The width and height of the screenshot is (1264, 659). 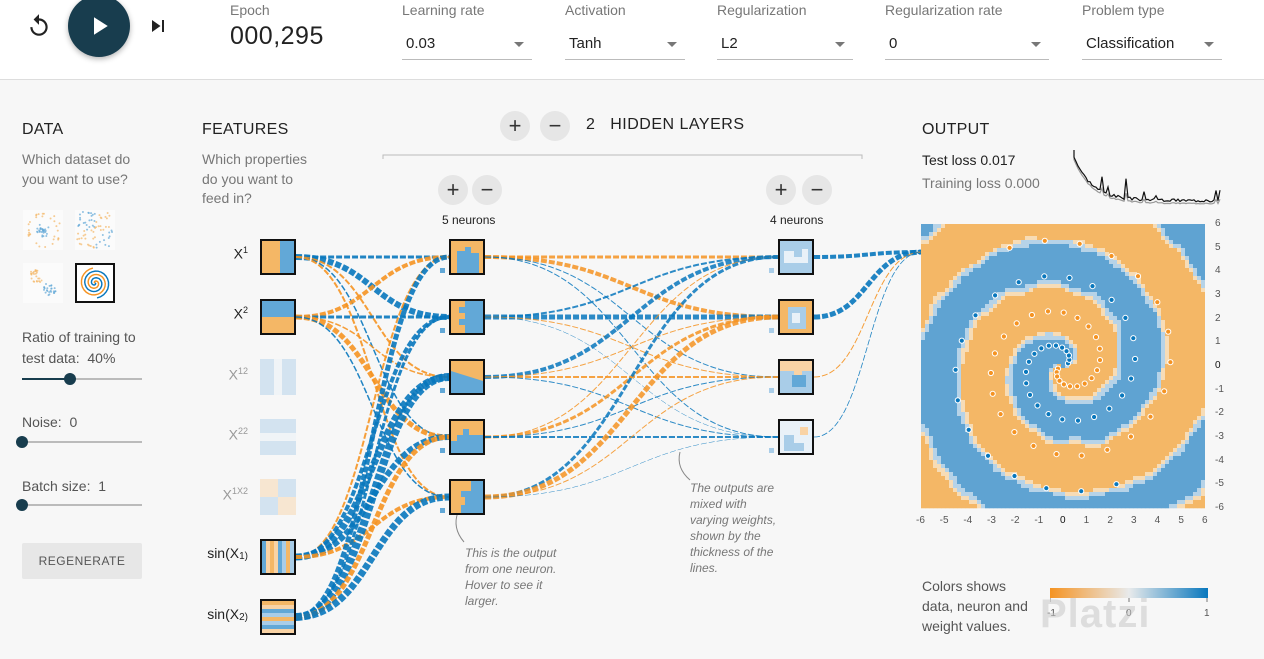 What do you see at coordinates (278, 497) in the screenshot?
I see `feature-x1x2` at bounding box center [278, 497].